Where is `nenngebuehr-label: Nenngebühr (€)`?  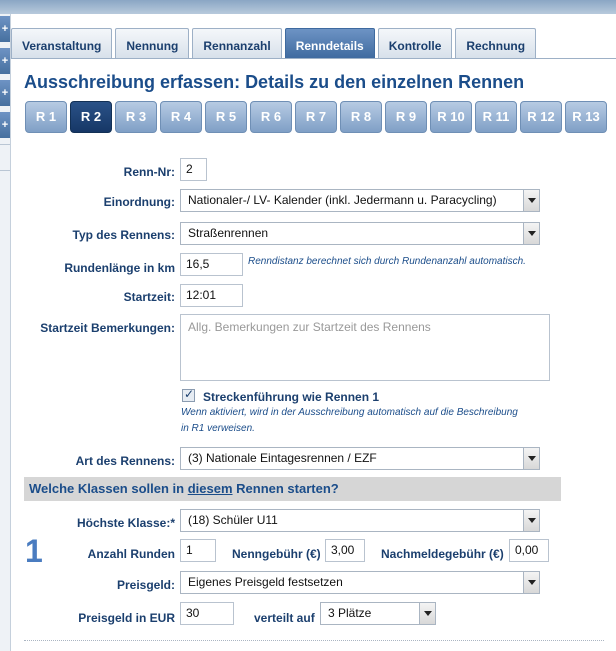 nenngebuehr-label: Nenngebühr (€) is located at coordinates (276, 554).